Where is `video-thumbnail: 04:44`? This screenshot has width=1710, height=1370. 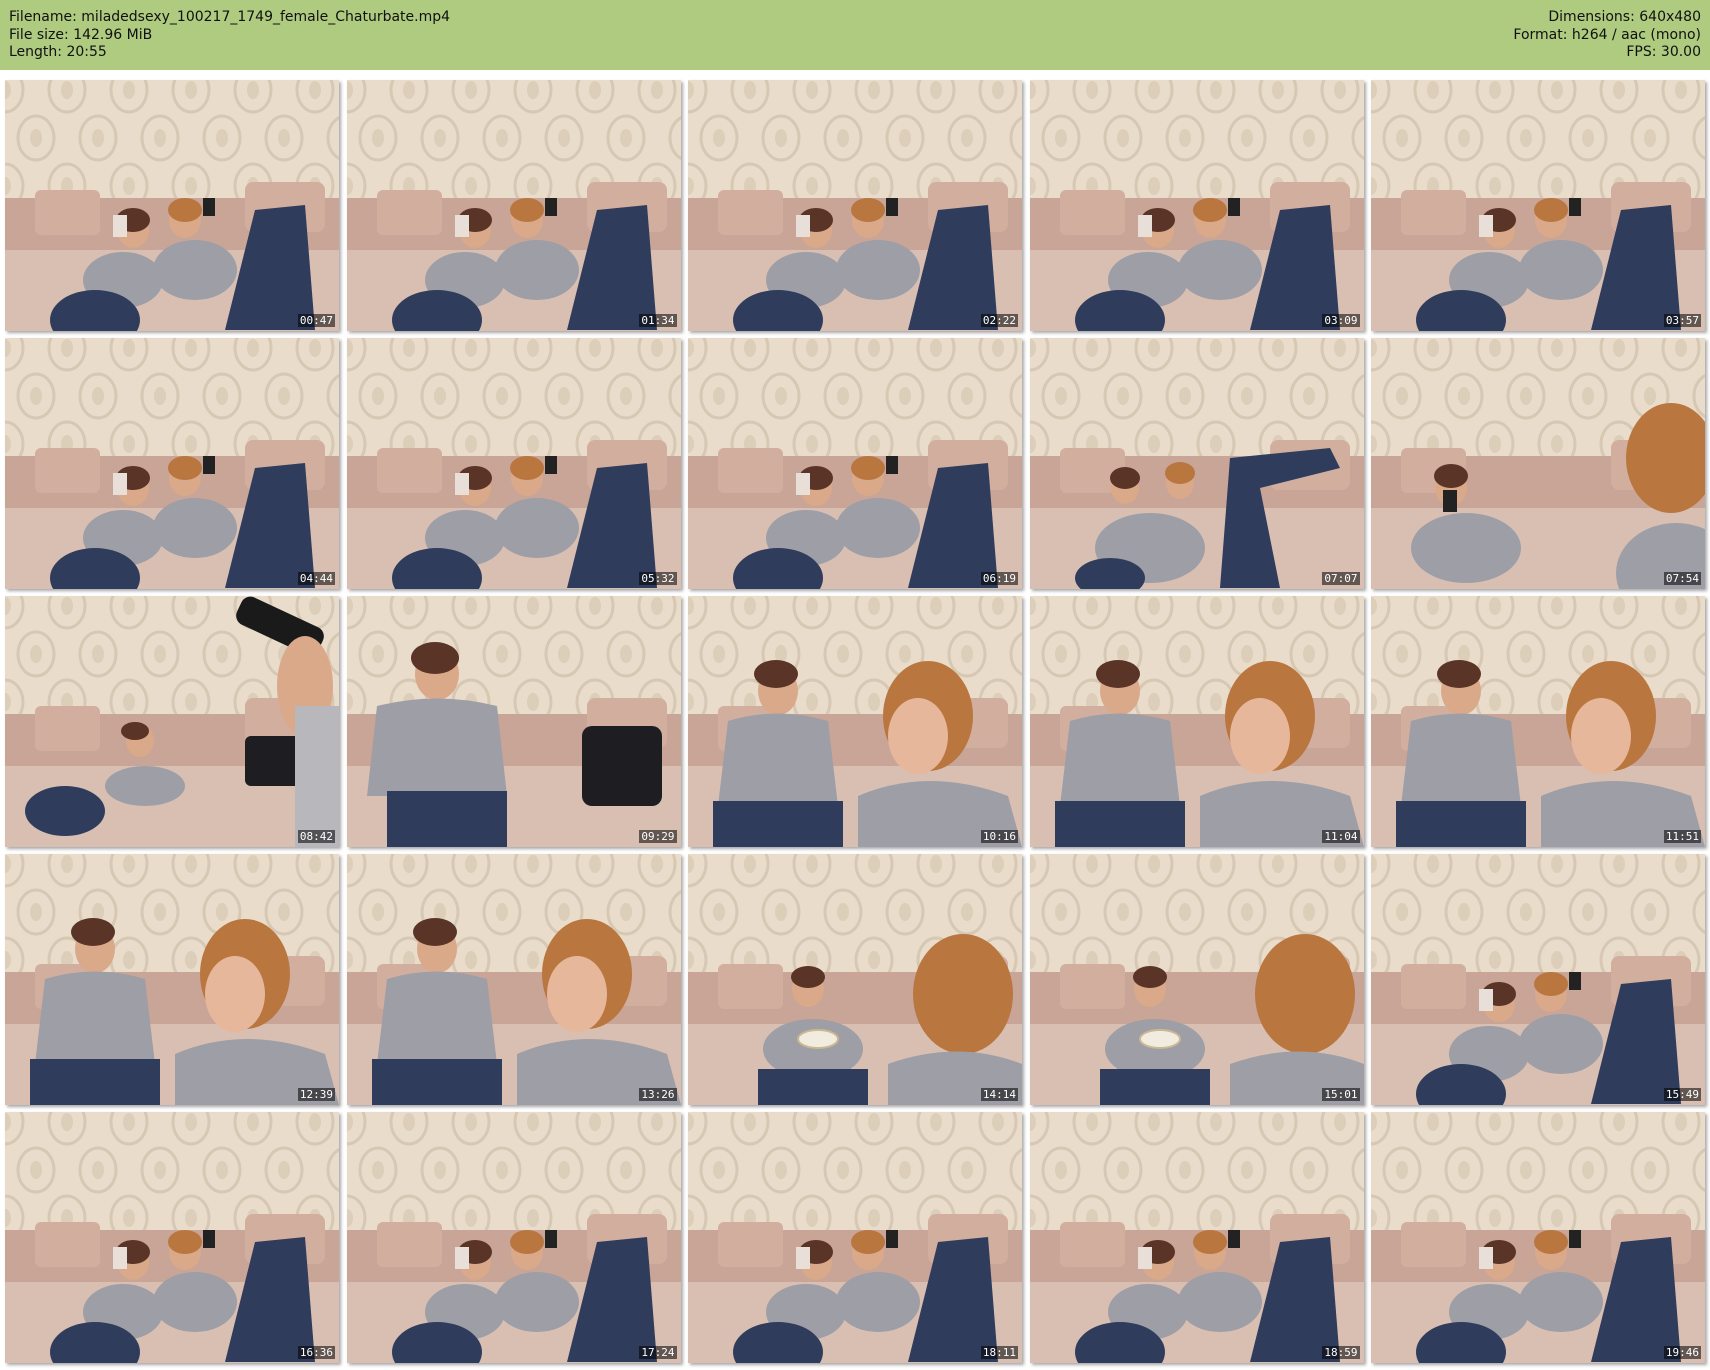 video-thumbnail: 04:44 is located at coordinates (172, 463).